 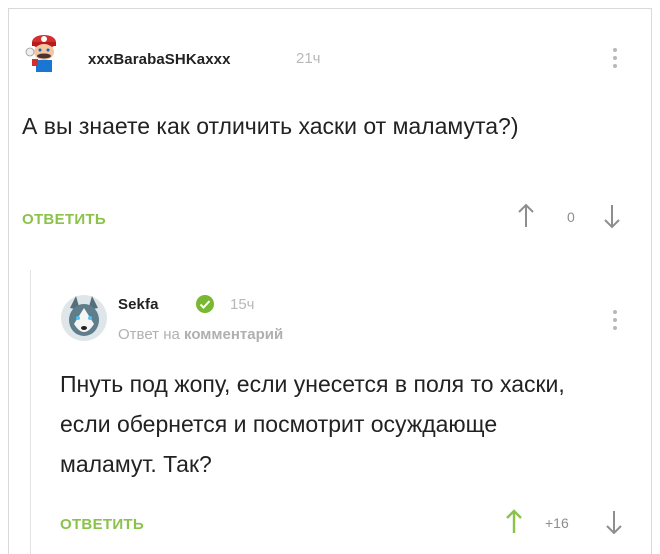 I want to click on husky-avatar-icon, so click(x=84, y=318).